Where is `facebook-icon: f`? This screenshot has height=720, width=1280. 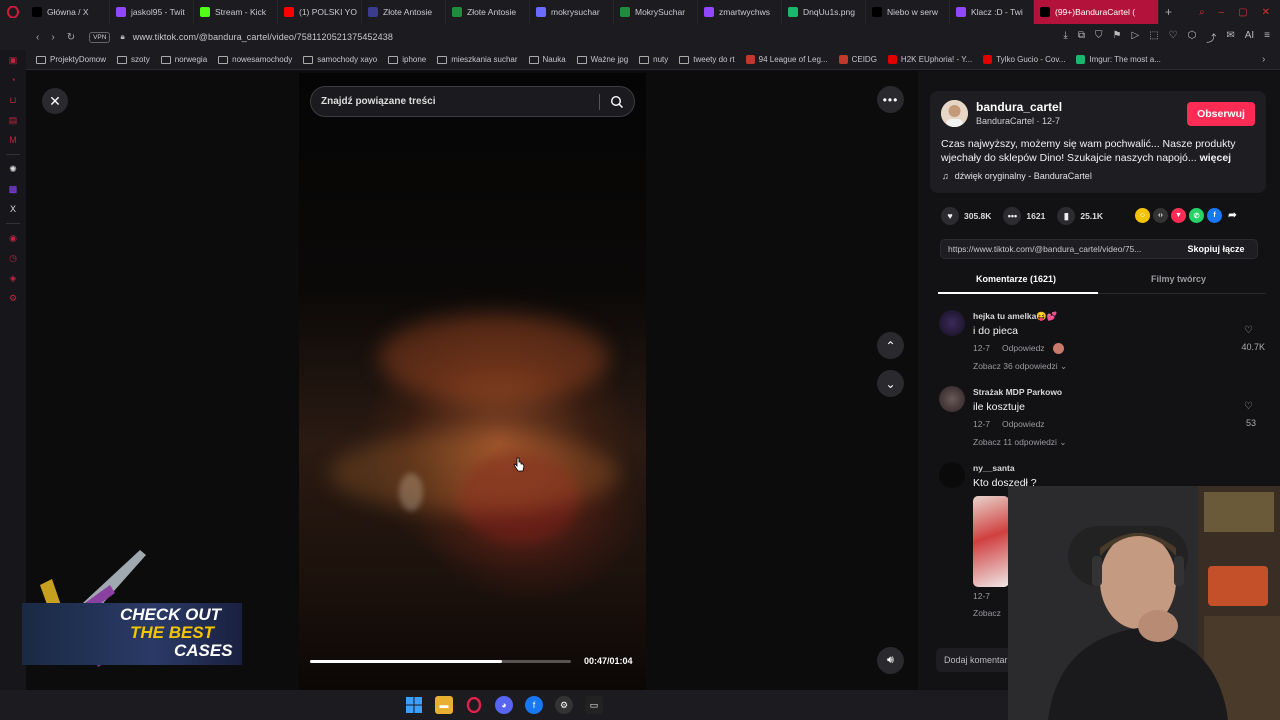
facebook-icon: f is located at coordinates (1214, 215).